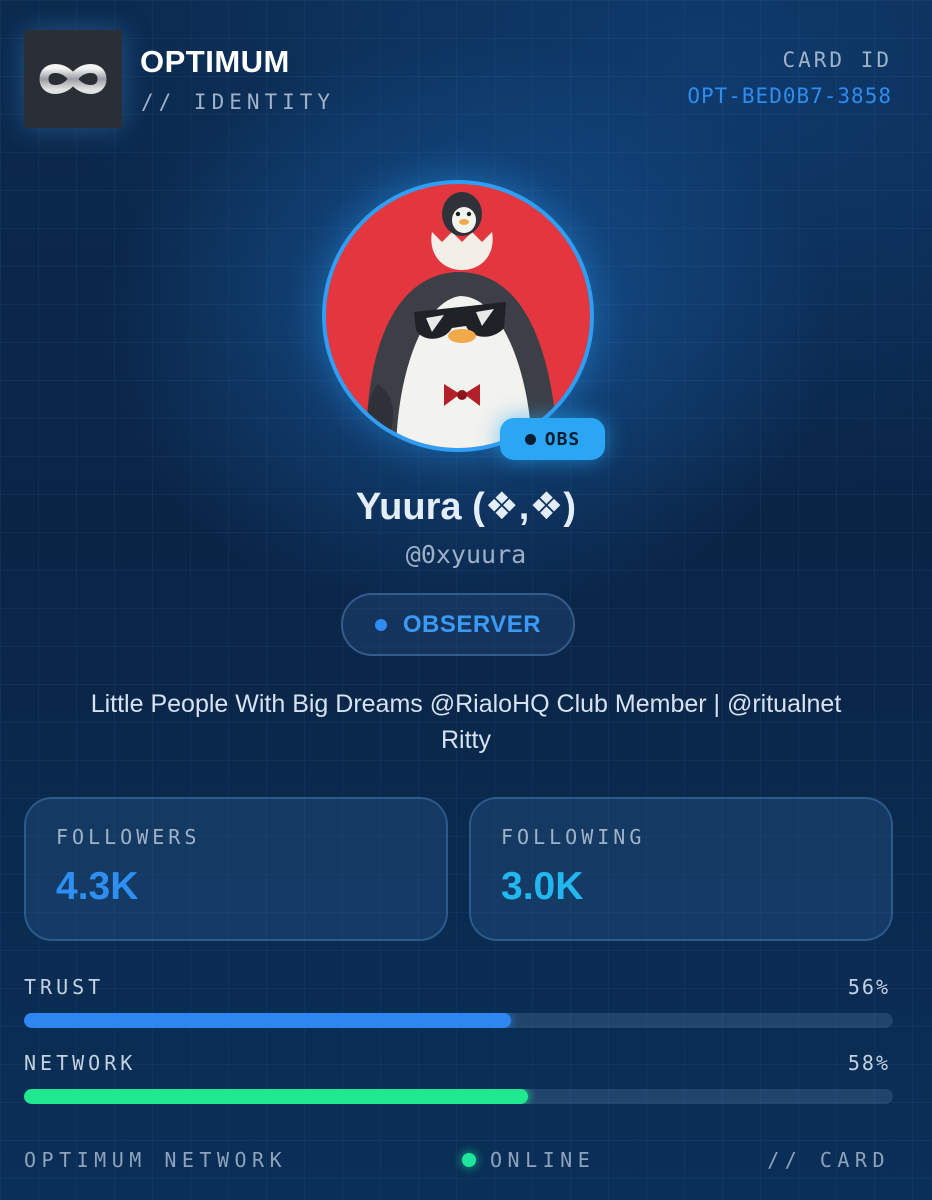 This screenshot has height=1200, width=932. What do you see at coordinates (466, 507) in the screenshot?
I see `display-name: Yuura (❖,❖)` at bounding box center [466, 507].